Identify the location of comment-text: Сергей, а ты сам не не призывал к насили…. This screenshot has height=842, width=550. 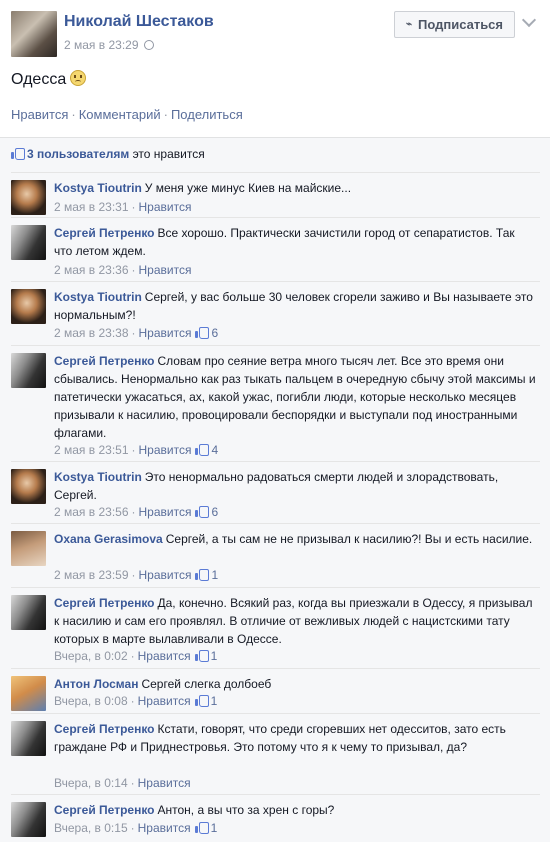
(349, 539).